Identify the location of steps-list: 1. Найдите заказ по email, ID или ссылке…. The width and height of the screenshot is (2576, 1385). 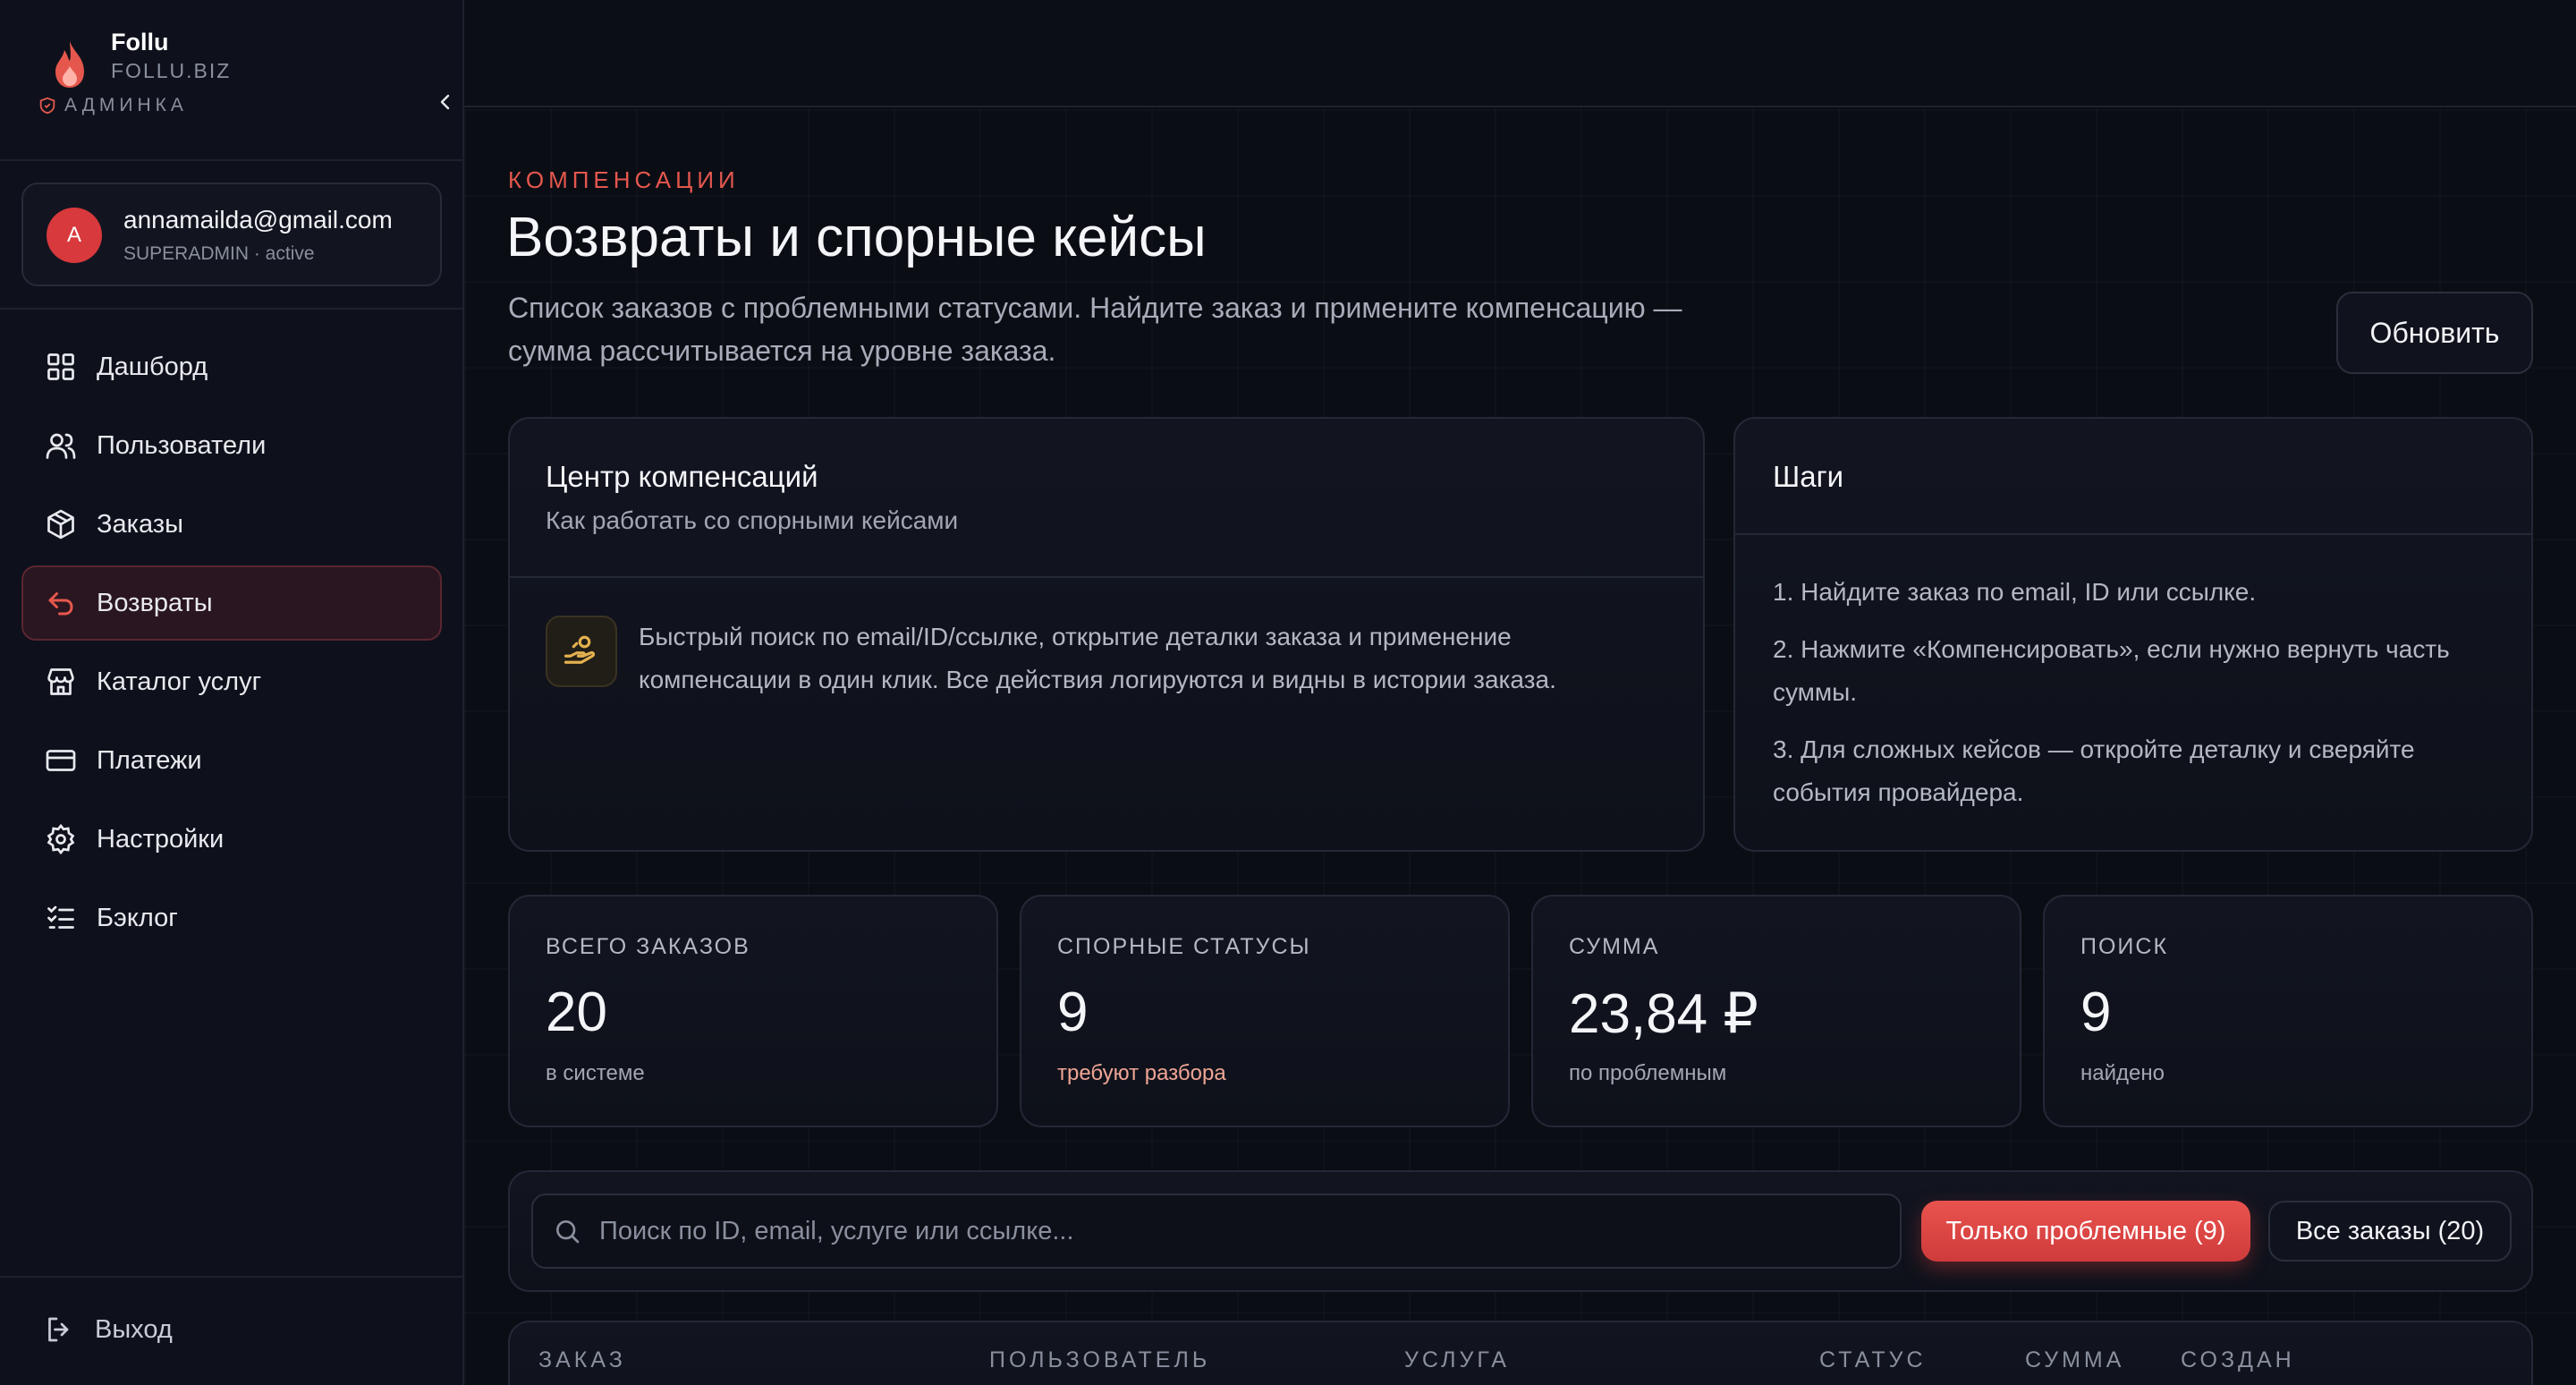
(2139, 699).